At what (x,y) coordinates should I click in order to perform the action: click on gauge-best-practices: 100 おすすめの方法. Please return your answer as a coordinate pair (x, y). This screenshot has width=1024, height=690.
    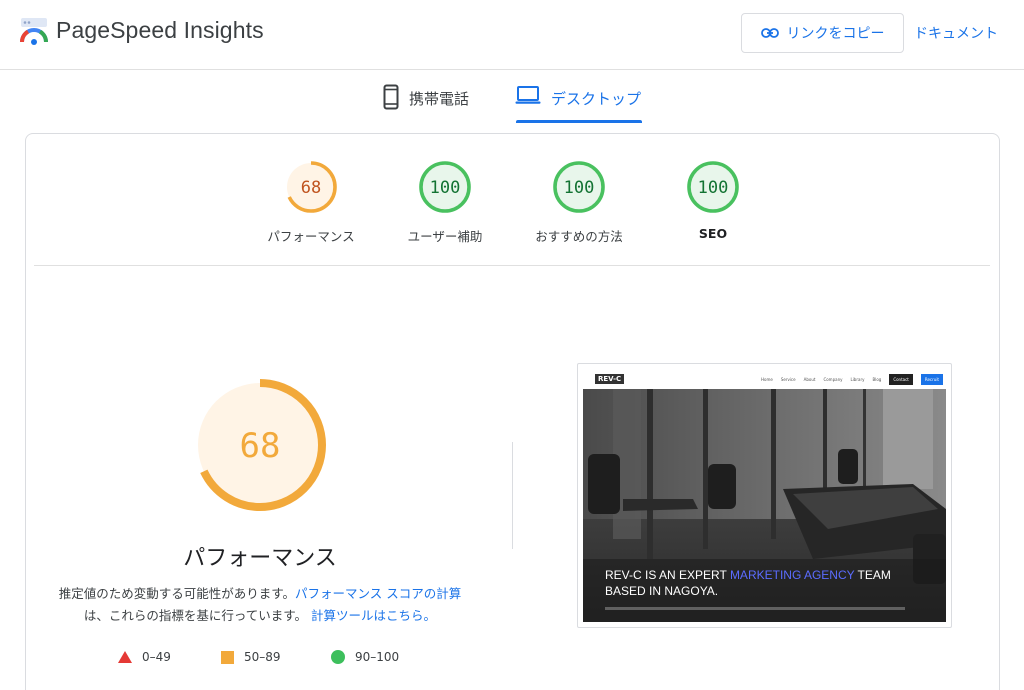
    Looking at the image, I should click on (579, 202).